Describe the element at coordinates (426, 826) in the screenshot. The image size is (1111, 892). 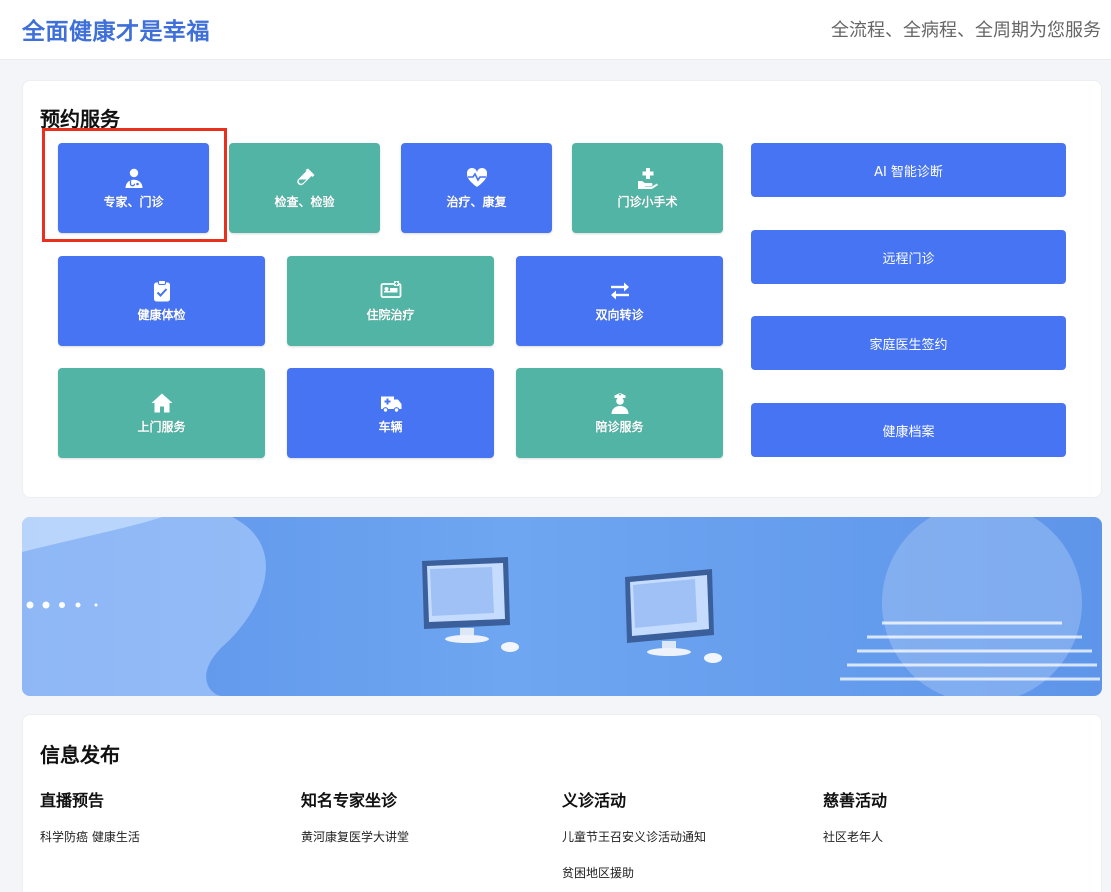
I see `info-column-experts: 知名专家坐诊 黄河康复医学大讲堂` at that location.